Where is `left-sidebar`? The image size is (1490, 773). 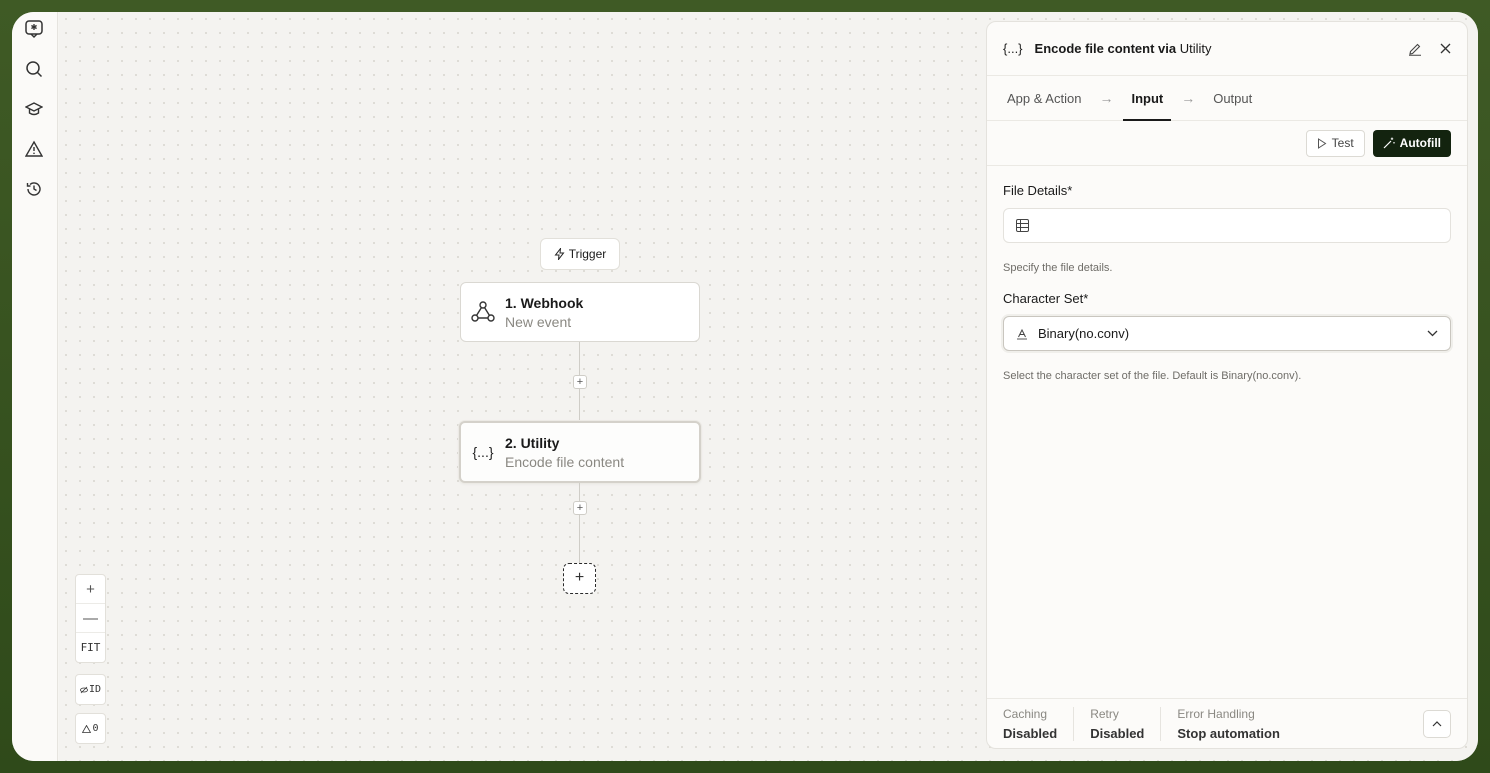 left-sidebar is located at coordinates (35, 386).